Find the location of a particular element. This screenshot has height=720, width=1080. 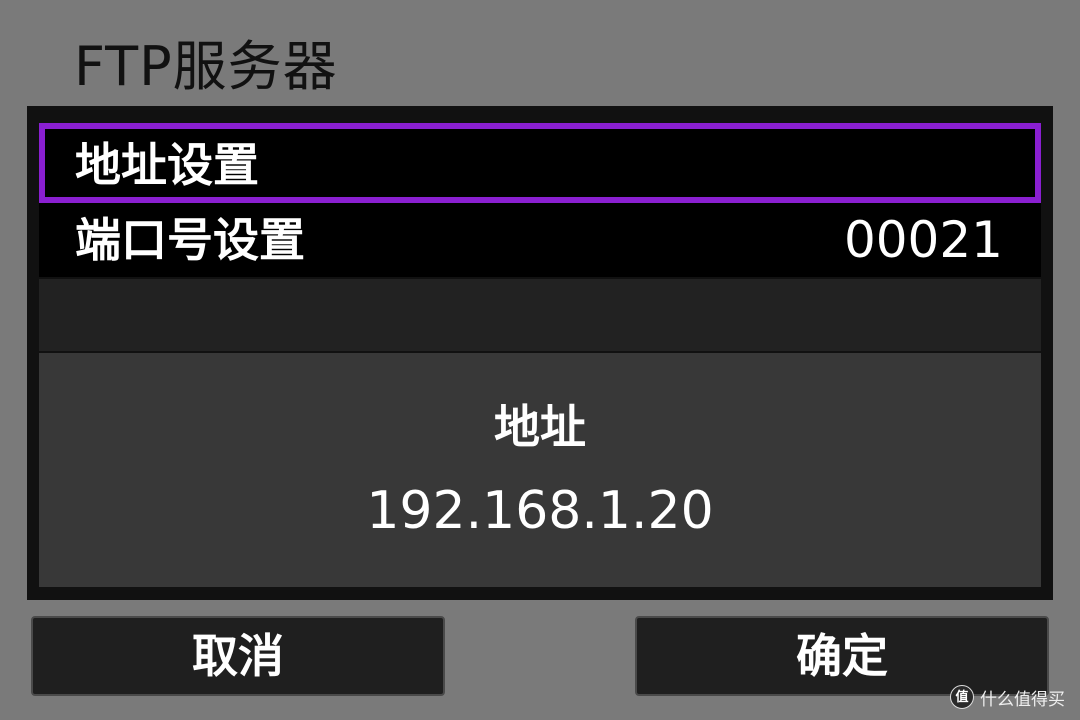

address-setting-label: 地址设置 is located at coordinates (167, 165).